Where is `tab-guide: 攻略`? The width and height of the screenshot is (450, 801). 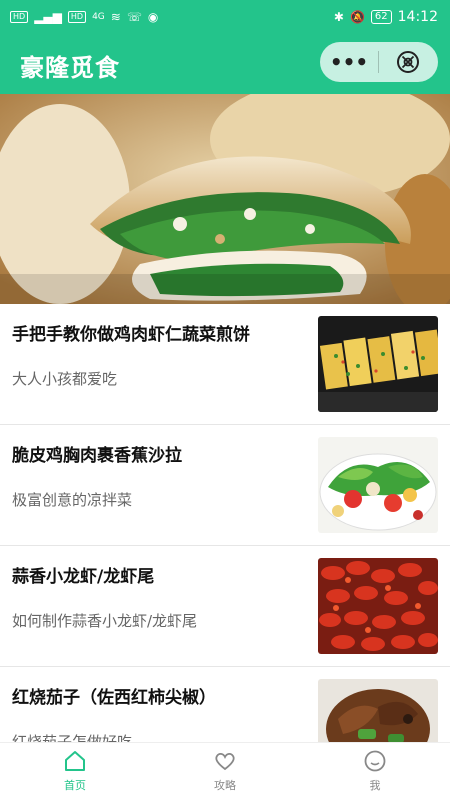
tab-guide: 攻略 is located at coordinates (225, 772).